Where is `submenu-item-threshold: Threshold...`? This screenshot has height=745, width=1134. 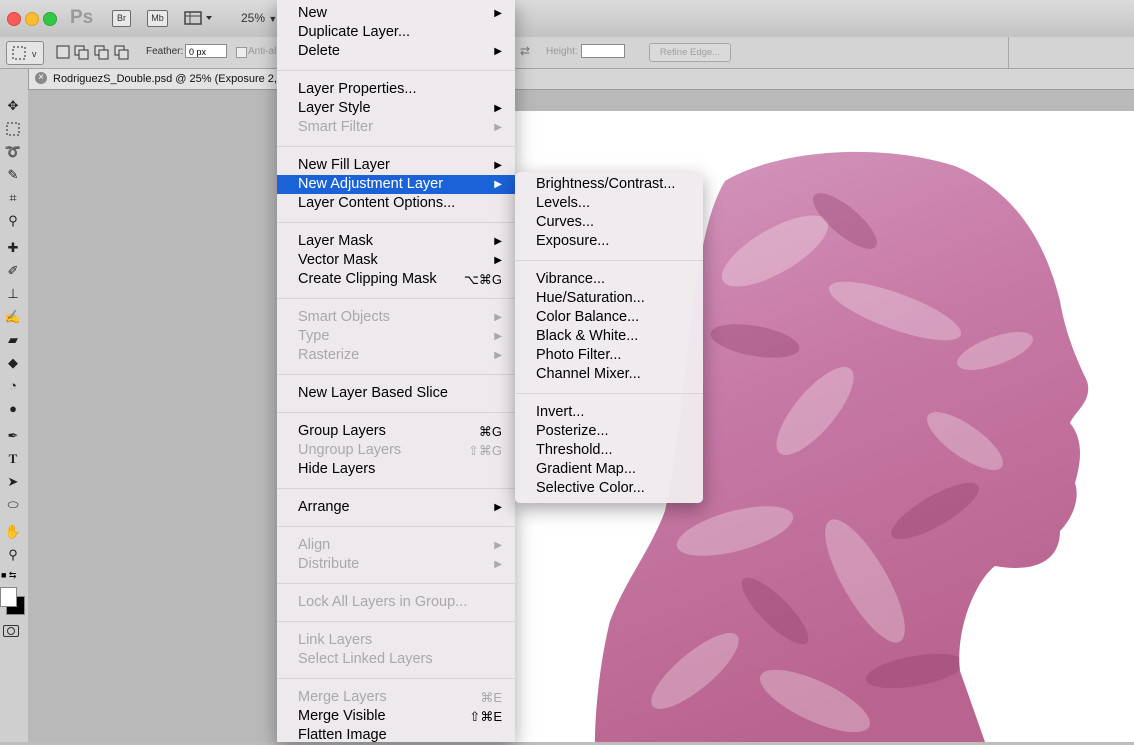 submenu-item-threshold: Threshold... is located at coordinates (609, 450).